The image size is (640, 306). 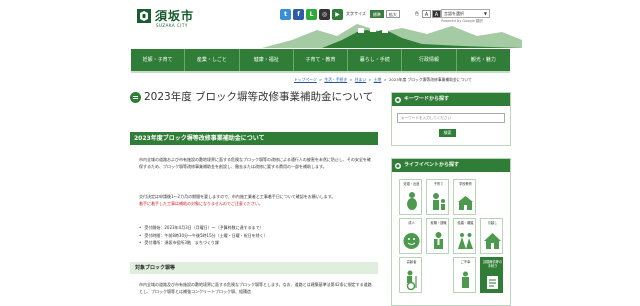 I want to click on font-size-switcher: 文字サイズ 標準 拡大, so click(x=373, y=14).